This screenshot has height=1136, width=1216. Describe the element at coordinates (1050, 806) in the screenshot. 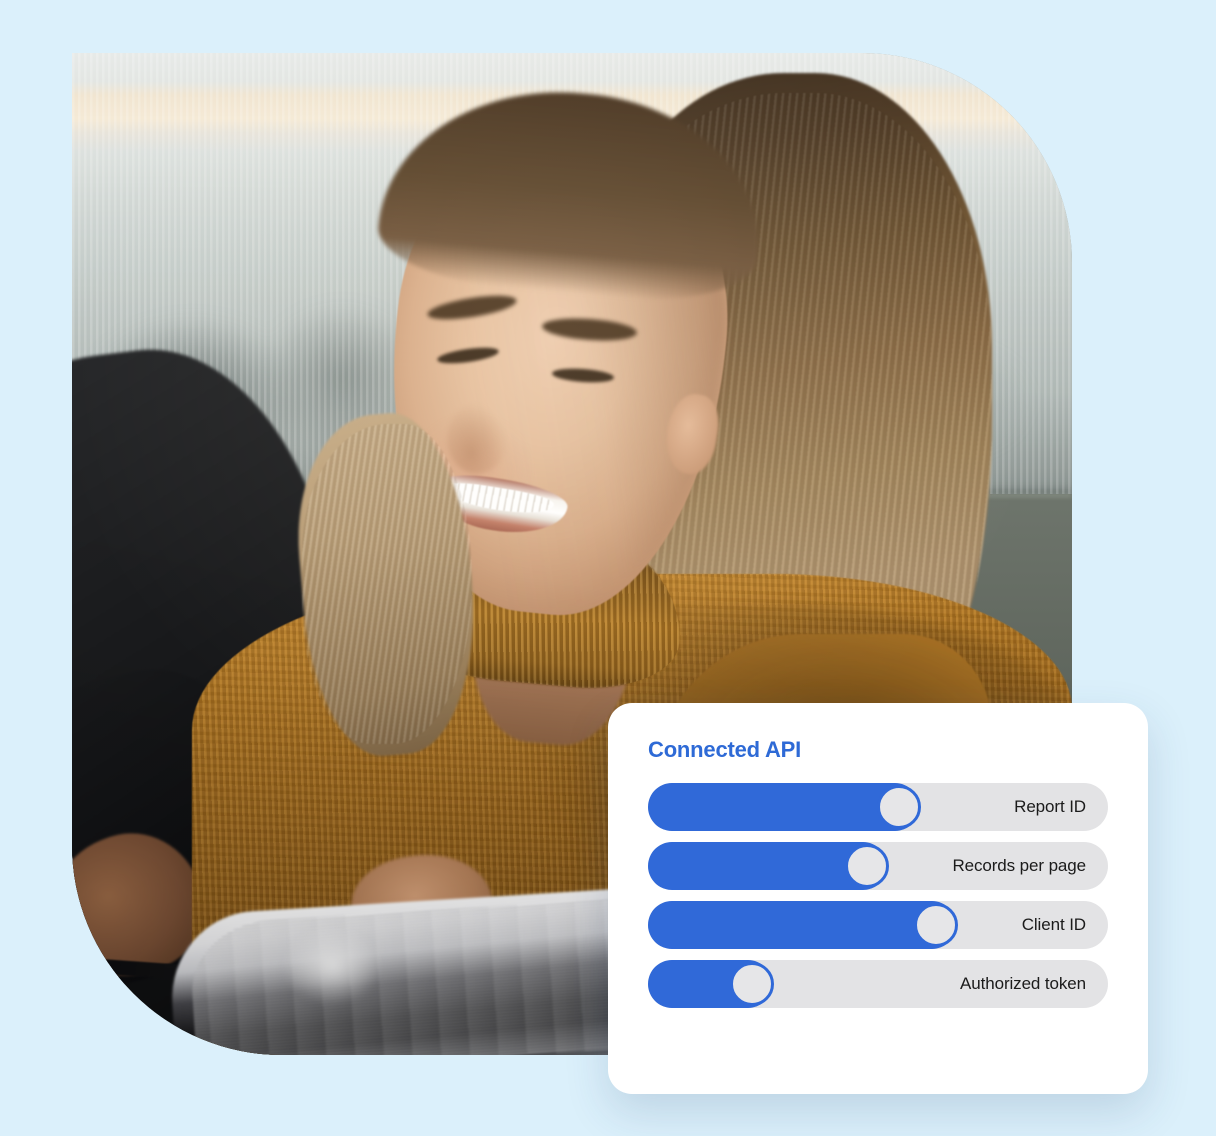

I see `slider-label: Report ID` at that location.